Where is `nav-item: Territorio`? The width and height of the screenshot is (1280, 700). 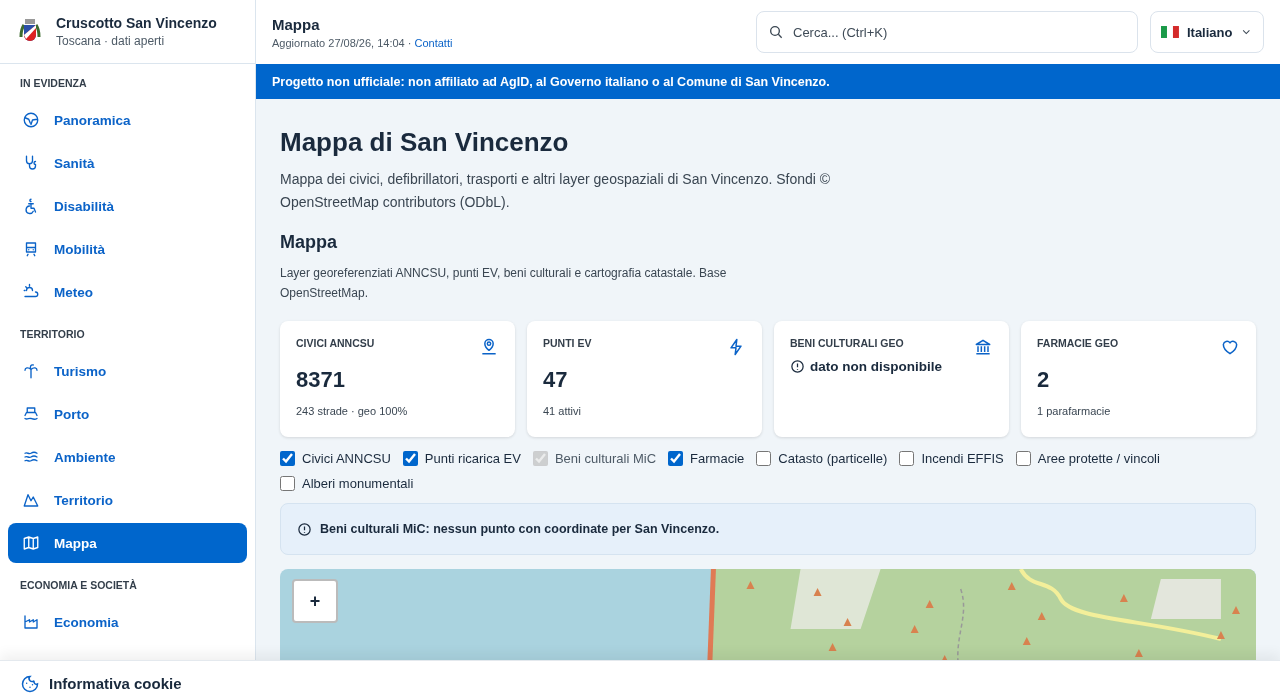 nav-item: Territorio is located at coordinates (127, 500).